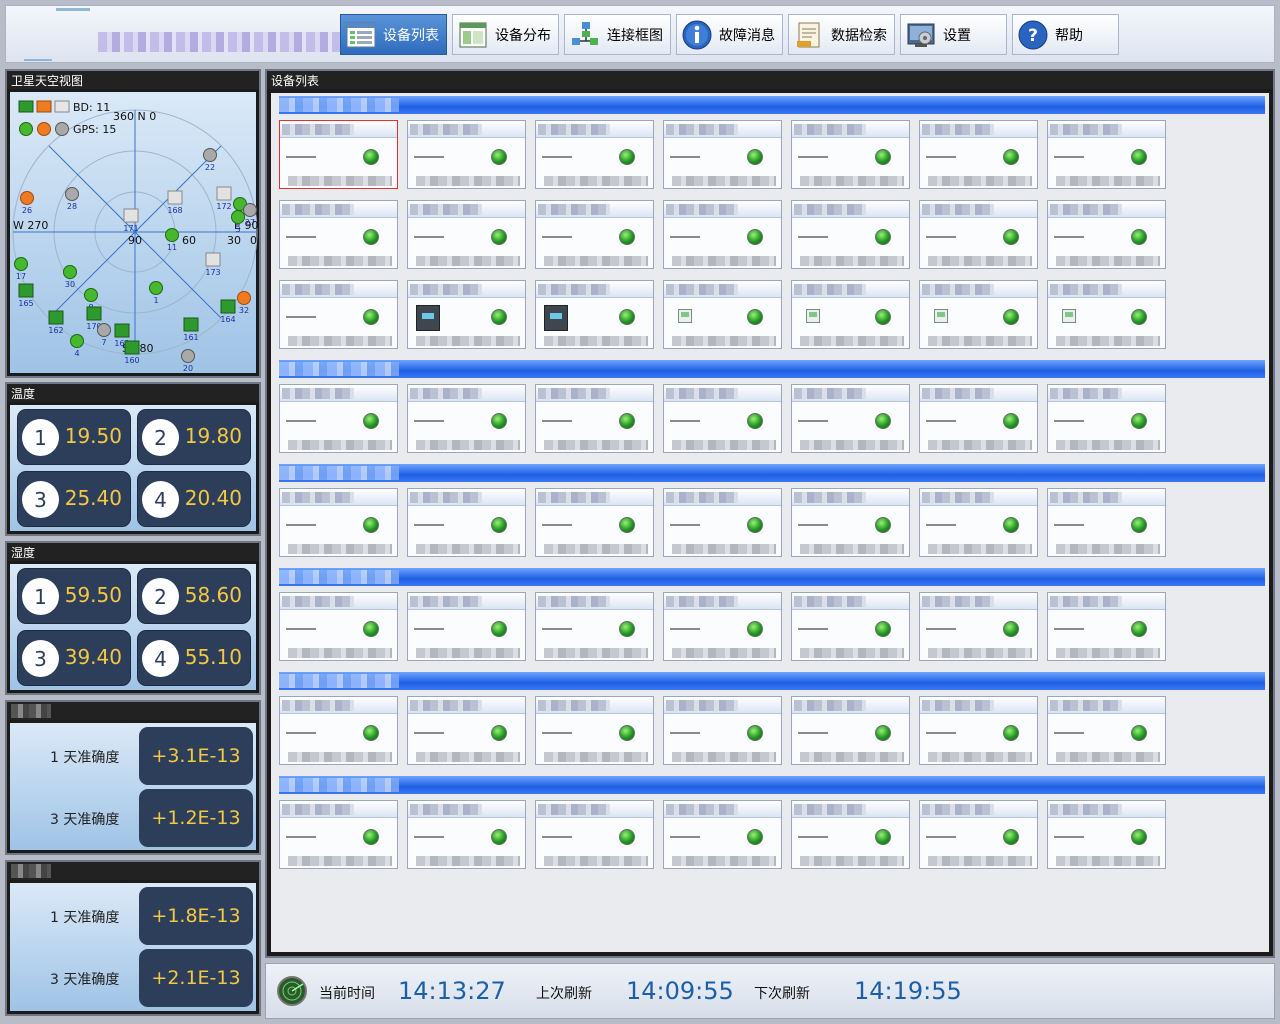  Describe the element at coordinates (91, 107) in the screenshot. I see `bd-count: BD: 11` at that location.